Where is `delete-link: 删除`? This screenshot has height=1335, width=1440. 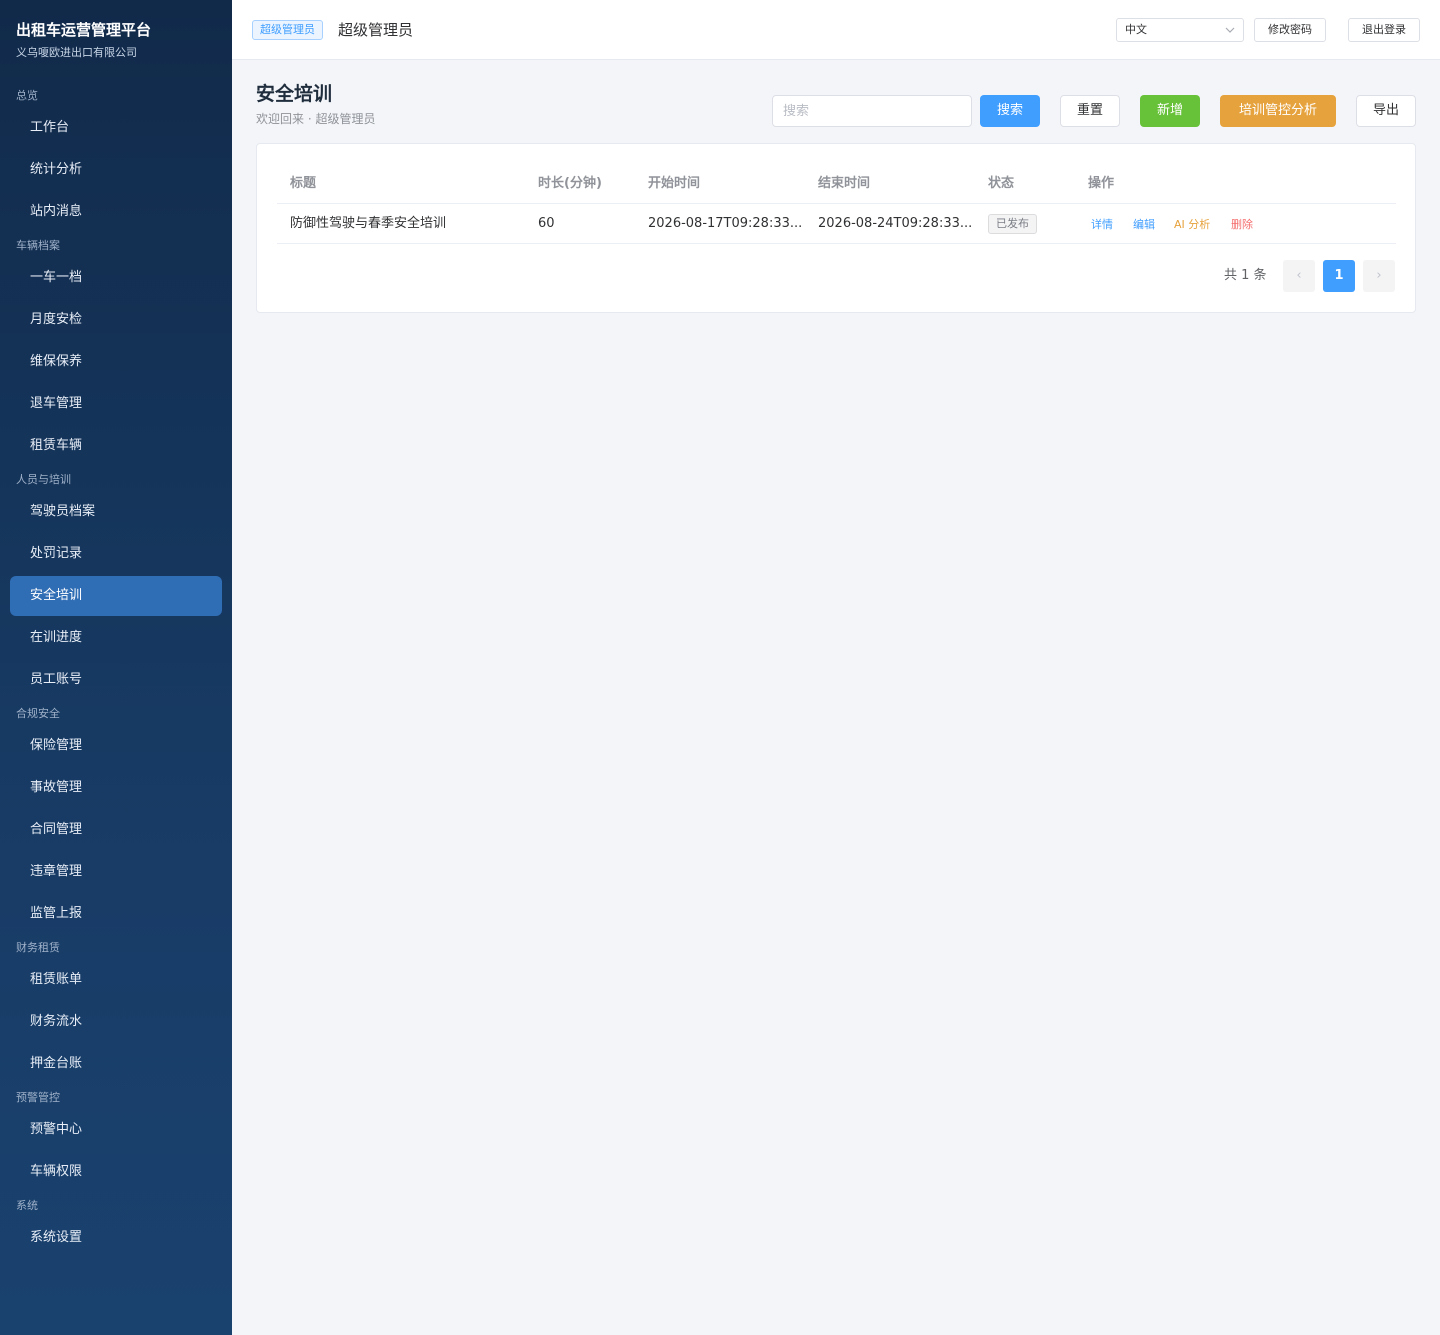 delete-link: 删除 is located at coordinates (1242, 224).